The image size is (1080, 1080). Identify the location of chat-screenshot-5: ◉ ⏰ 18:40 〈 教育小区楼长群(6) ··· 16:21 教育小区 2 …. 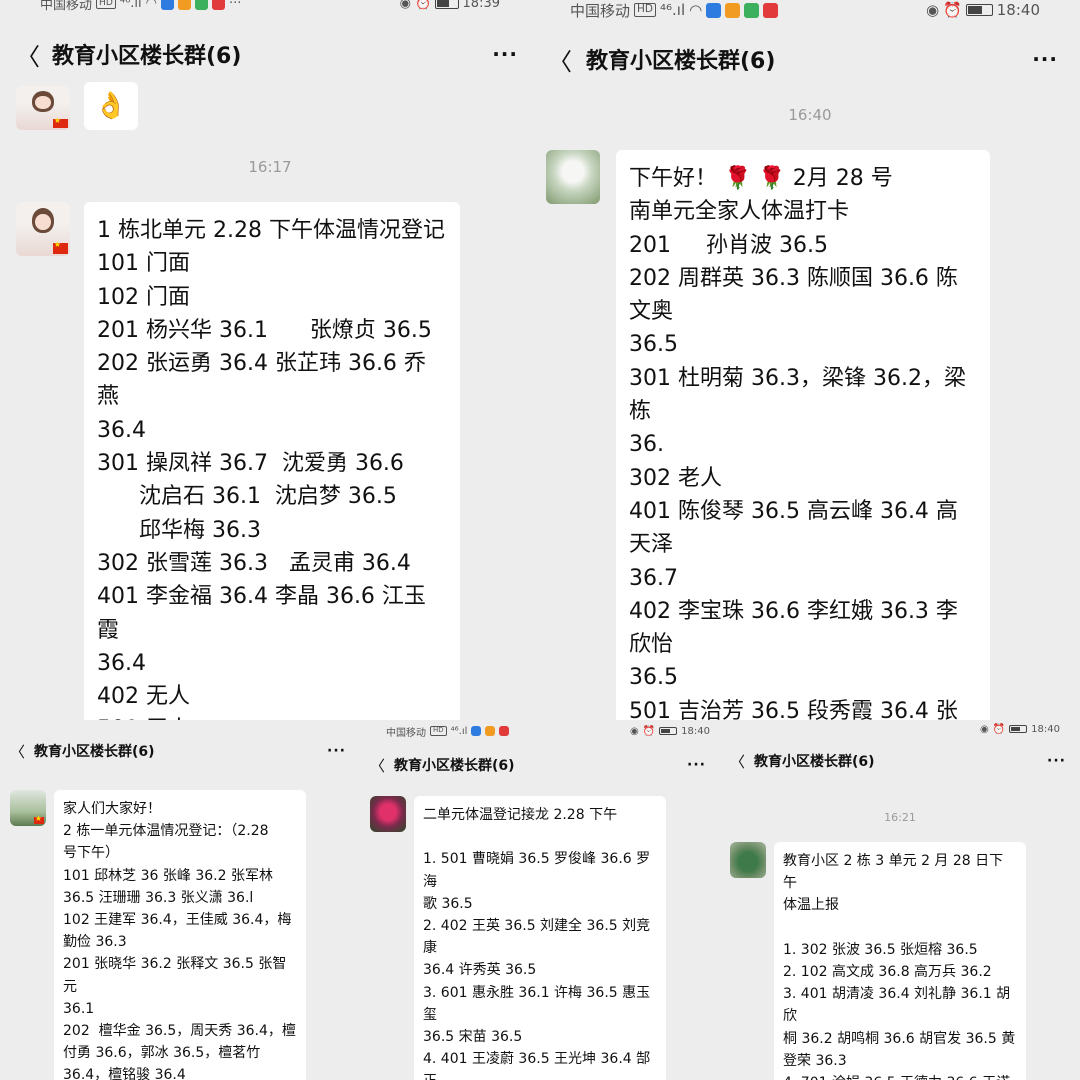
(900, 900).